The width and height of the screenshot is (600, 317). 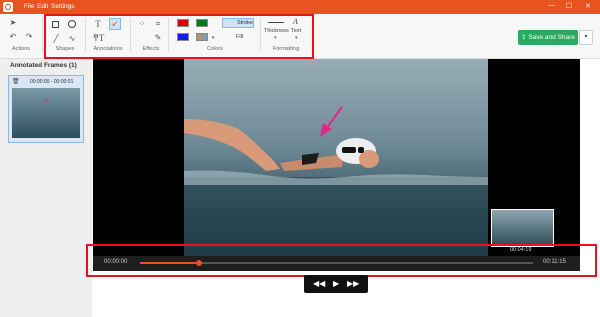 What do you see at coordinates (42, 6) in the screenshot?
I see `menu-edit: Edit` at bounding box center [42, 6].